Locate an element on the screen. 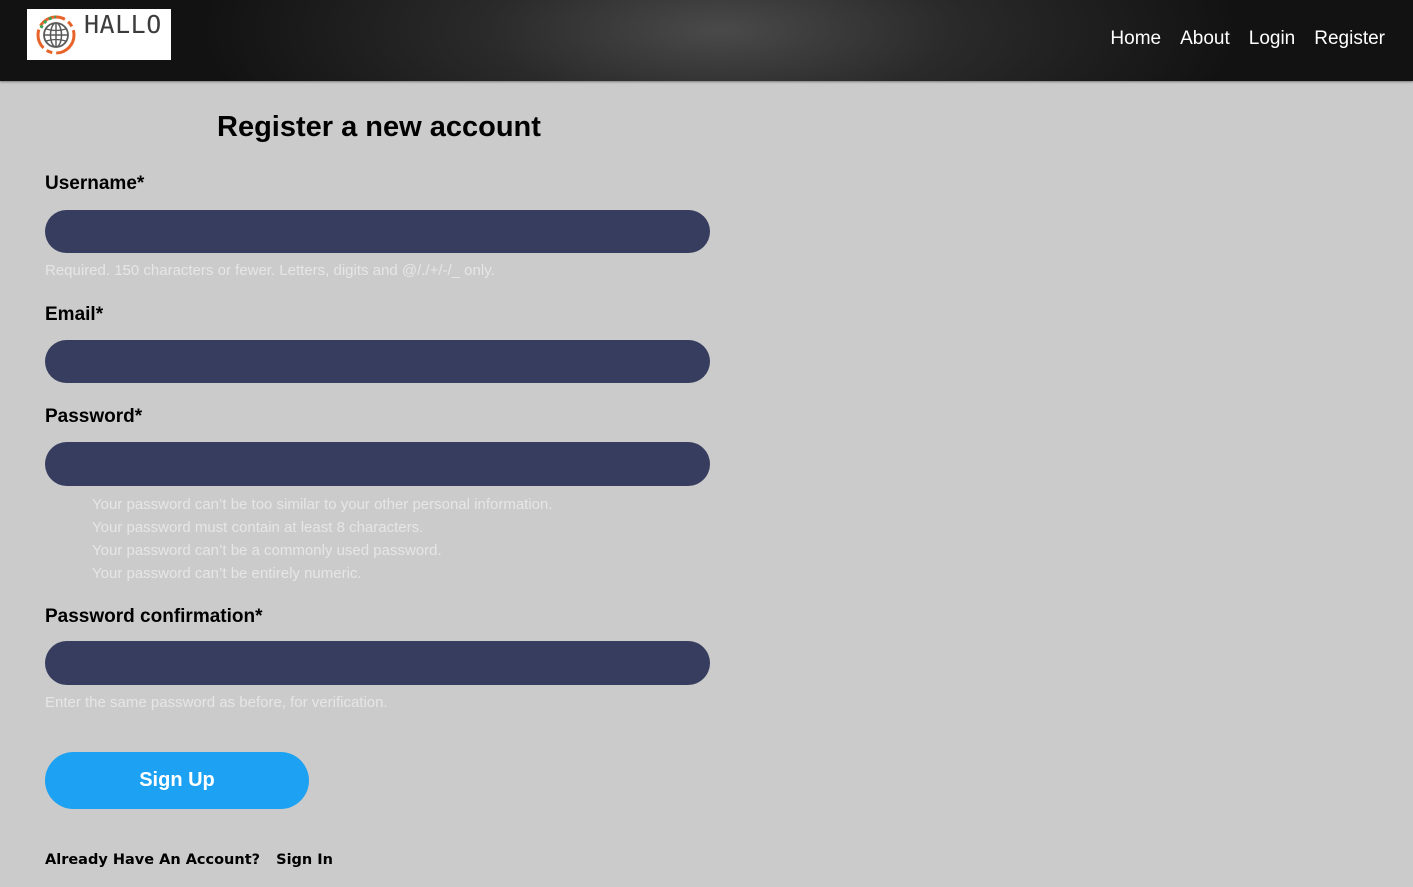  password-help-item: Your password can’t be entirely numeric. is located at coordinates (227, 573).